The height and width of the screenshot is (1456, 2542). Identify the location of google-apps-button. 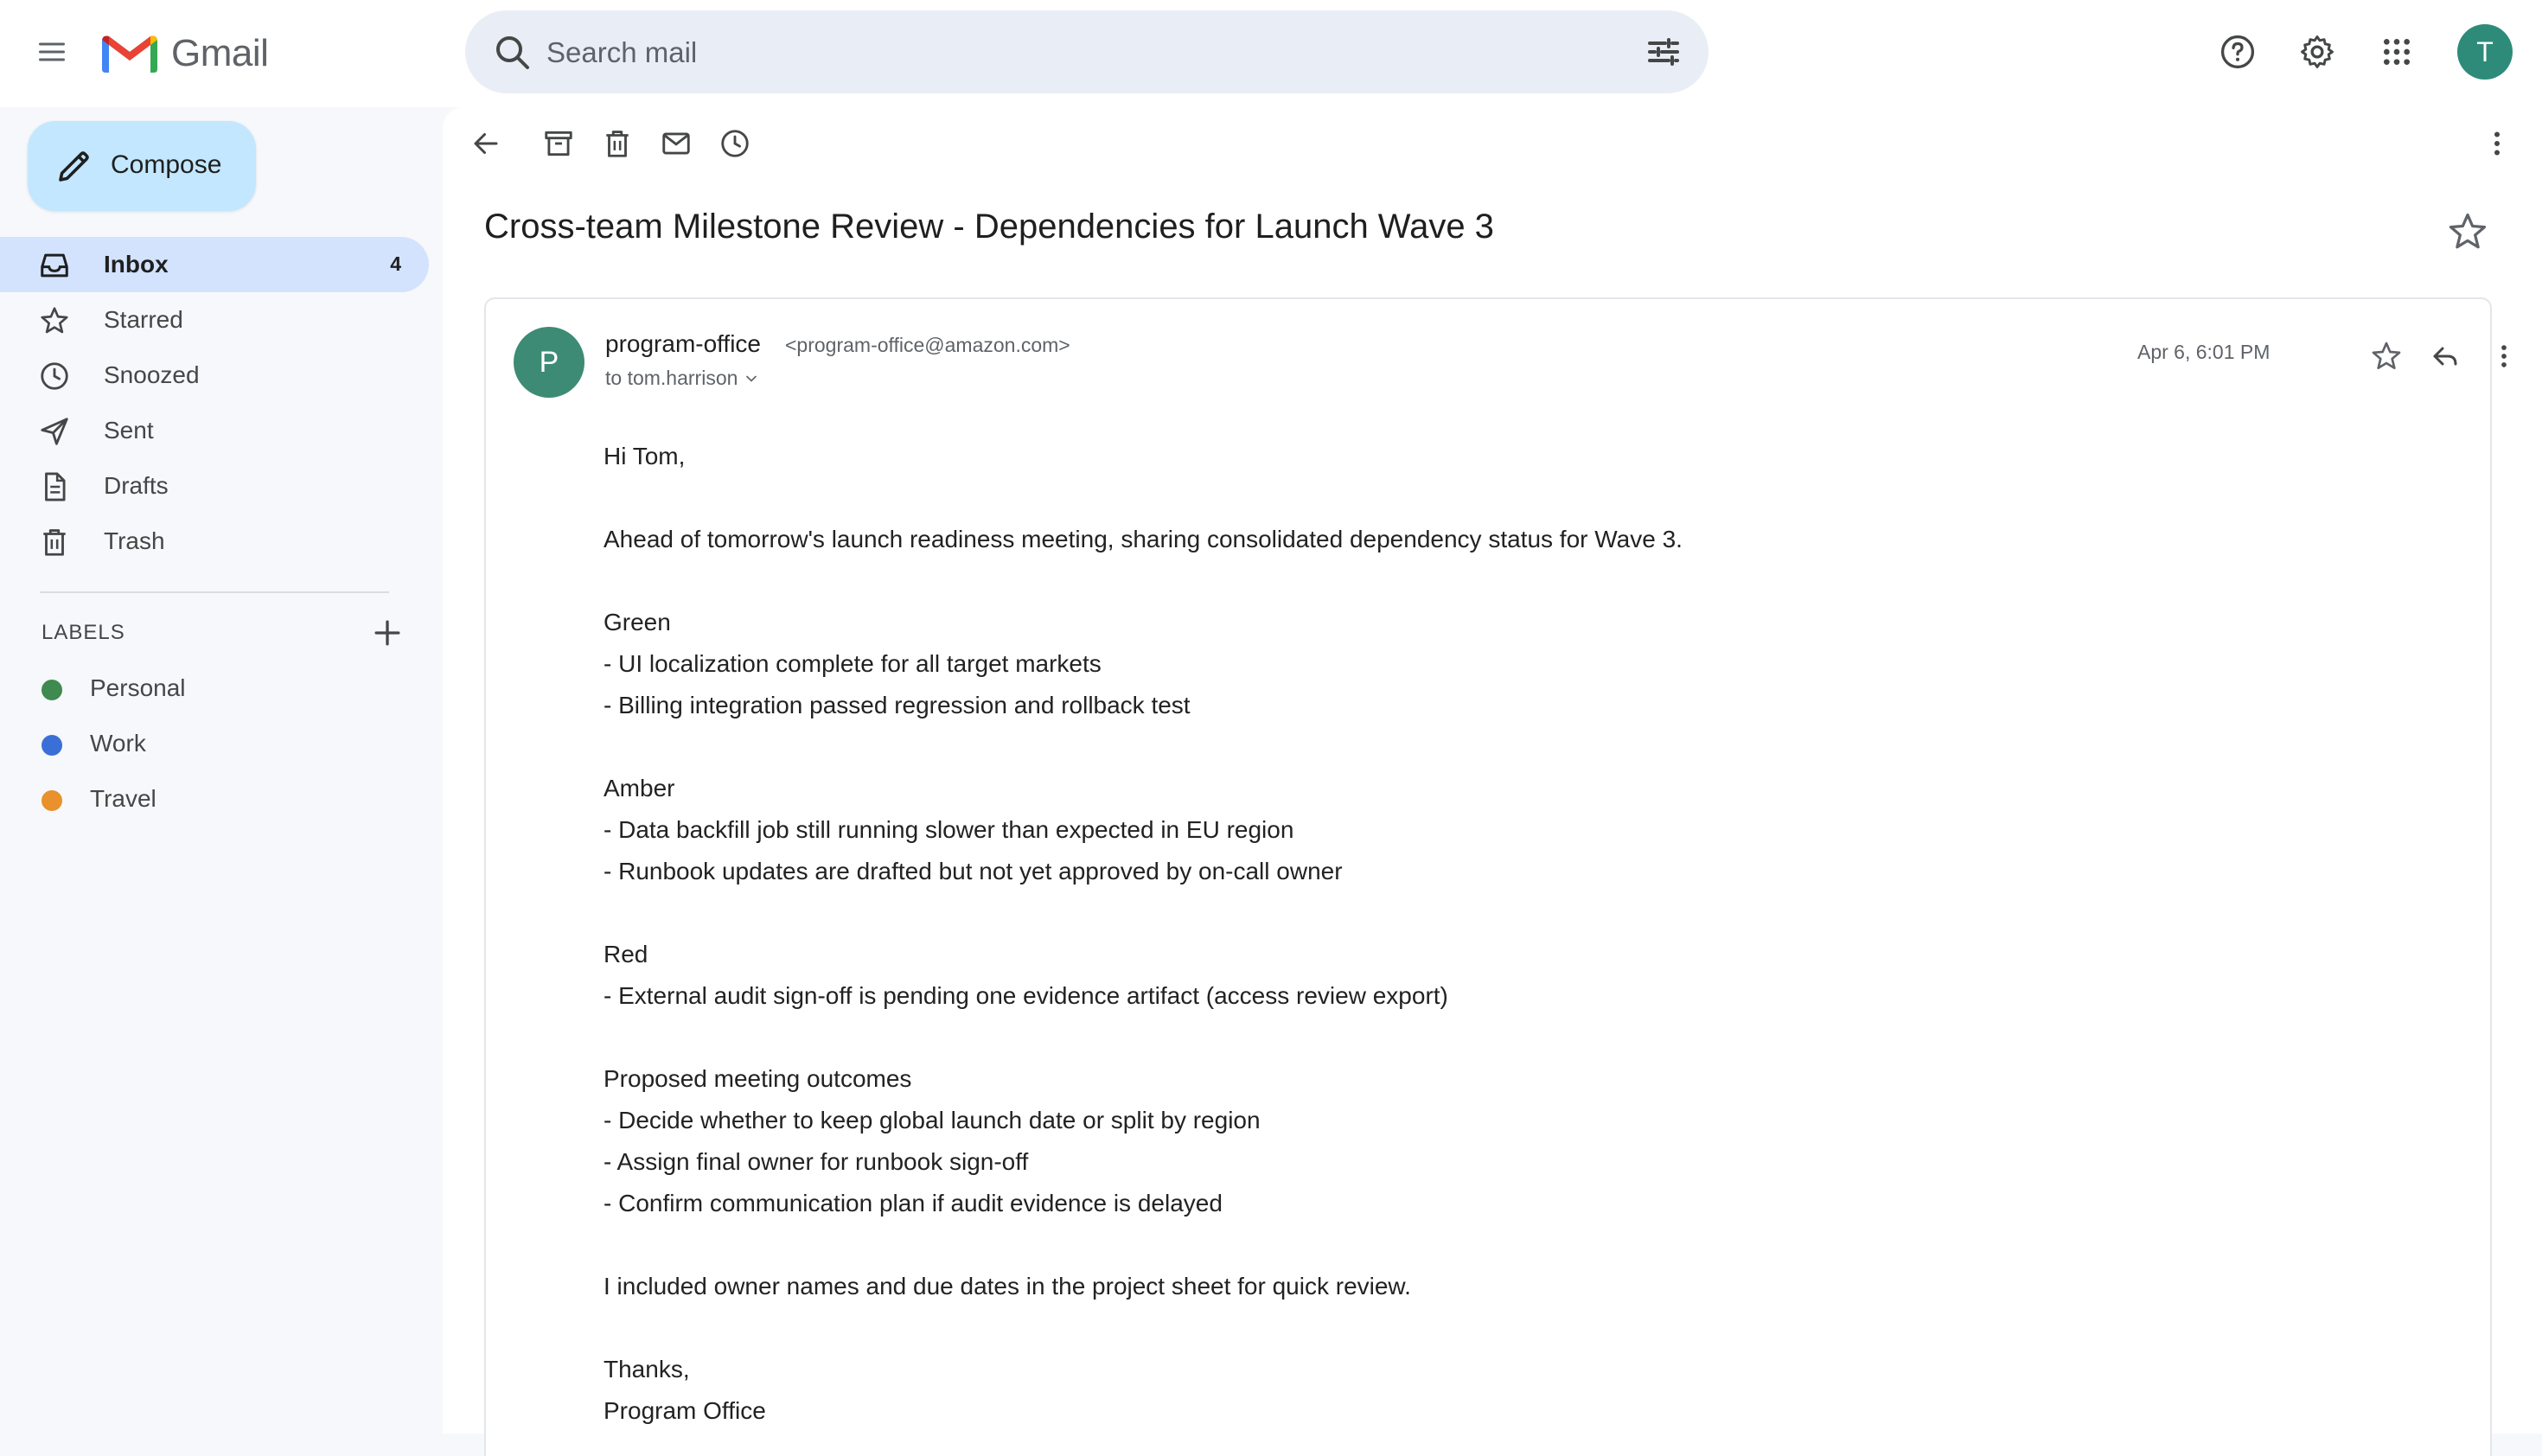
(2397, 52).